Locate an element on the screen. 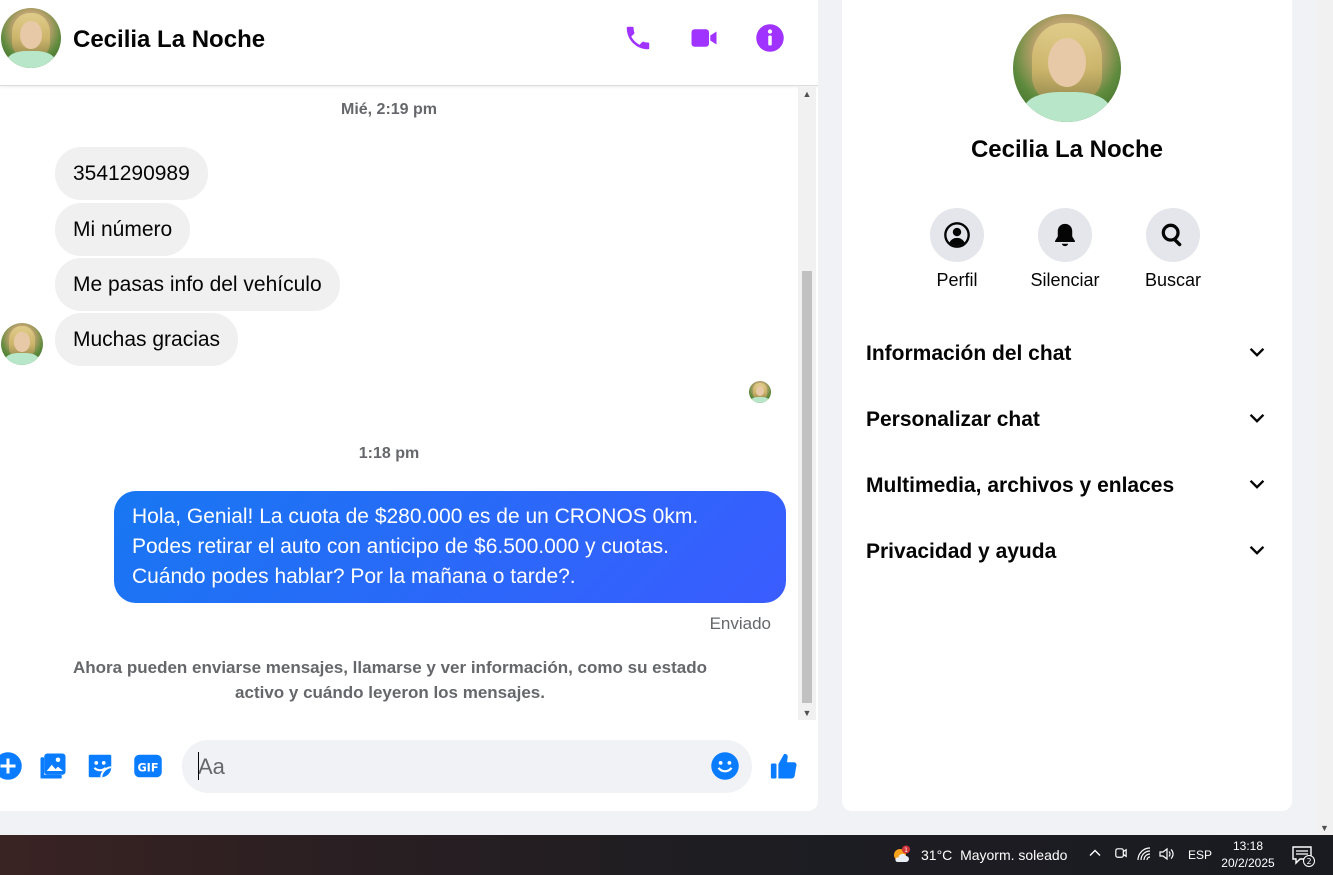 The width and height of the screenshot is (1333, 875). like-button is located at coordinates (784, 766).